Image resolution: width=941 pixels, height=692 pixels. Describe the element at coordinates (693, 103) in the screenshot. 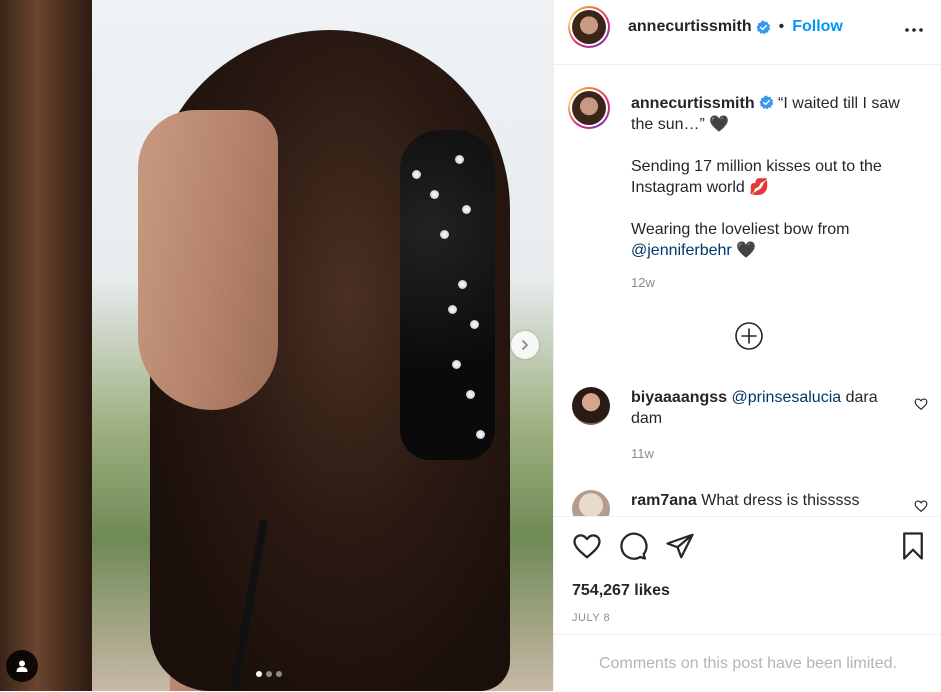

I see `caption-username: annecurtissmith` at that location.